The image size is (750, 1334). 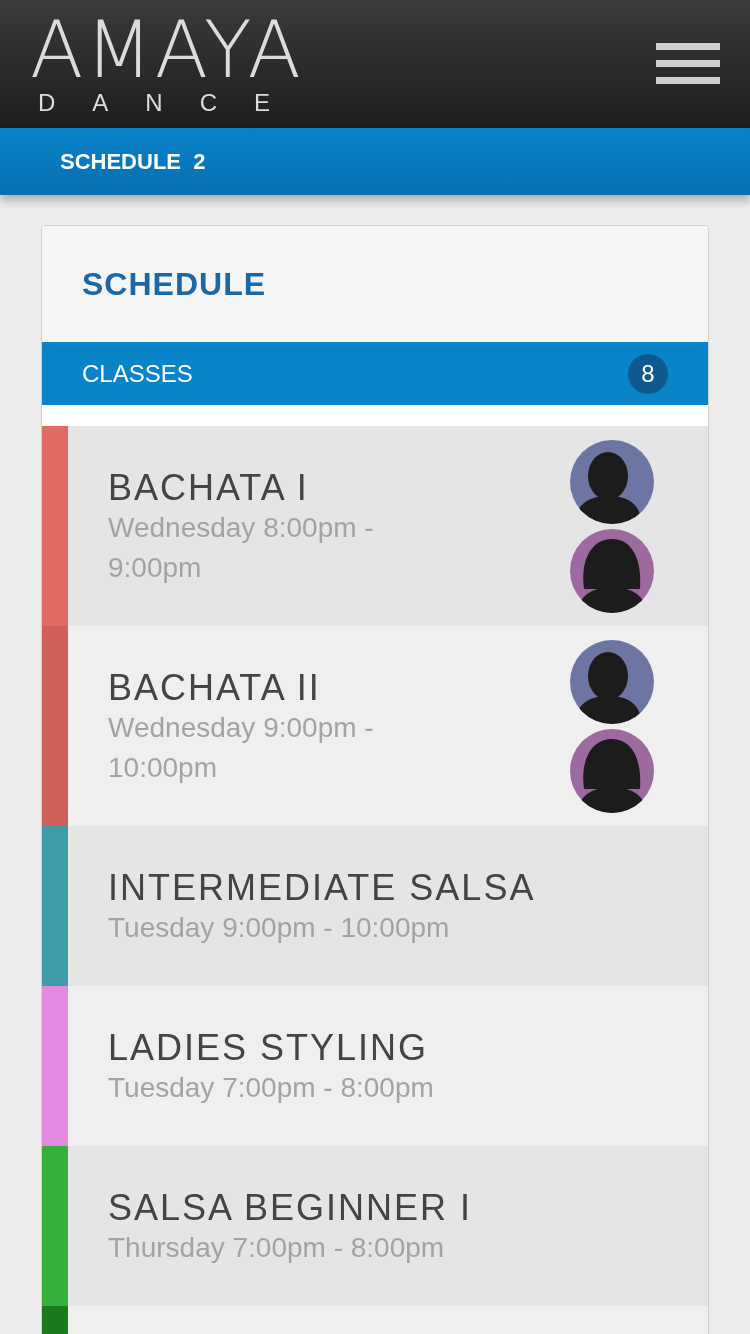 What do you see at coordinates (648, 373) in the screenshot?
I see `count-badge: 8` at bounding box center [648, 373].